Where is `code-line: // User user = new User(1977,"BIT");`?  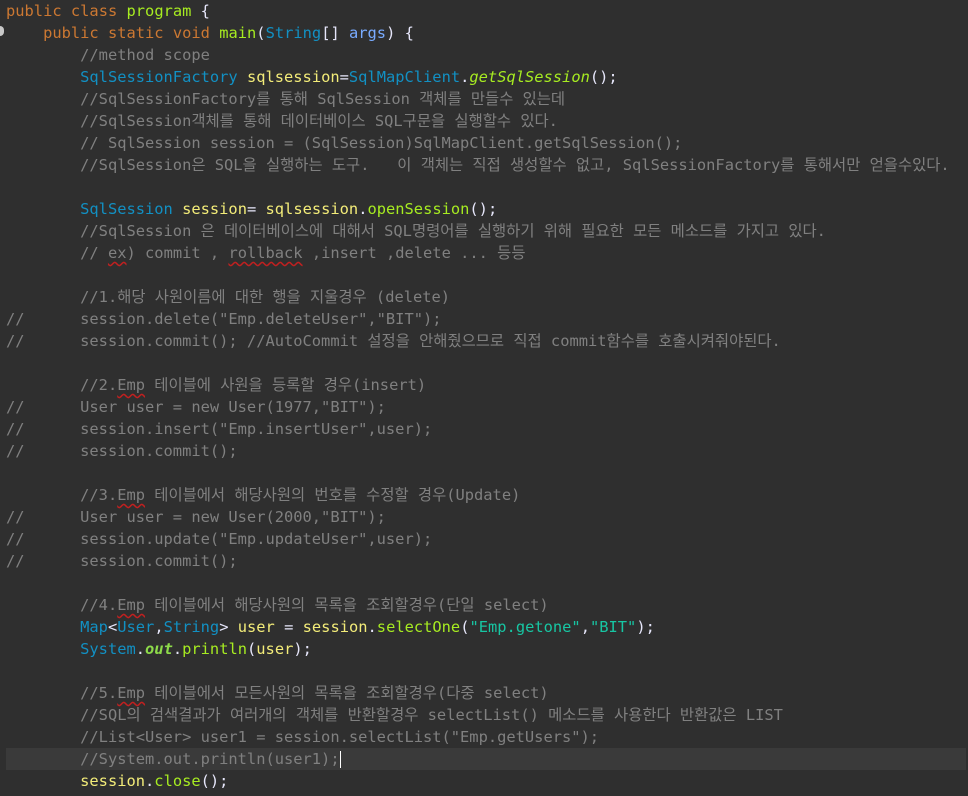 code-line: // User user = new User(1977,"BIT"); is located at coordinates (486, 407).